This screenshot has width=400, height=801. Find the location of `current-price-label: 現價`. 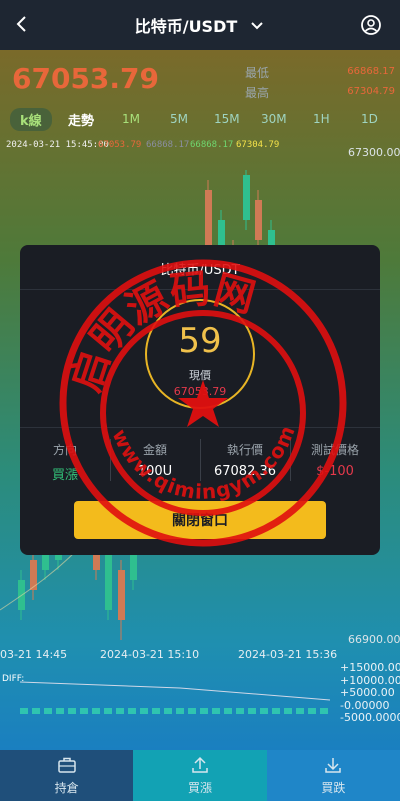

current-price-label: 現價 is located at coordinates (200, 375).